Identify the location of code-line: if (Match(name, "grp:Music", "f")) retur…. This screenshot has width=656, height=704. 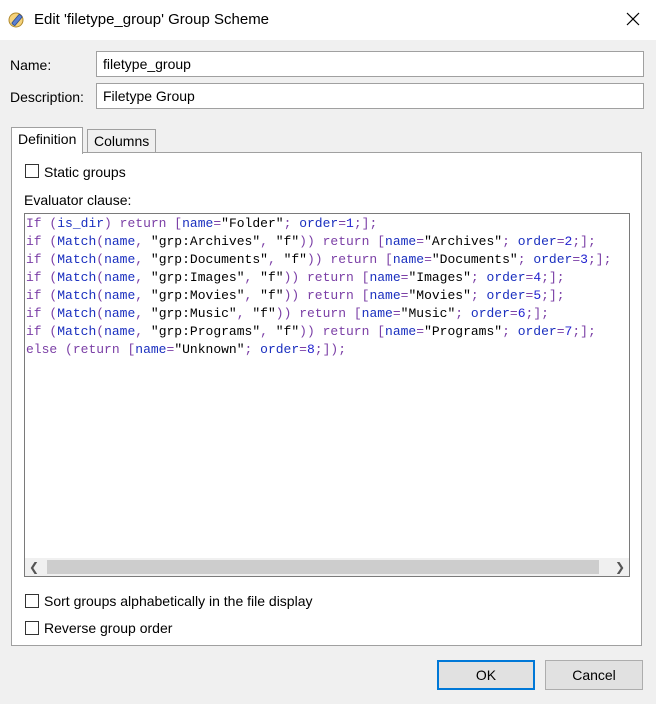
(287, 313).